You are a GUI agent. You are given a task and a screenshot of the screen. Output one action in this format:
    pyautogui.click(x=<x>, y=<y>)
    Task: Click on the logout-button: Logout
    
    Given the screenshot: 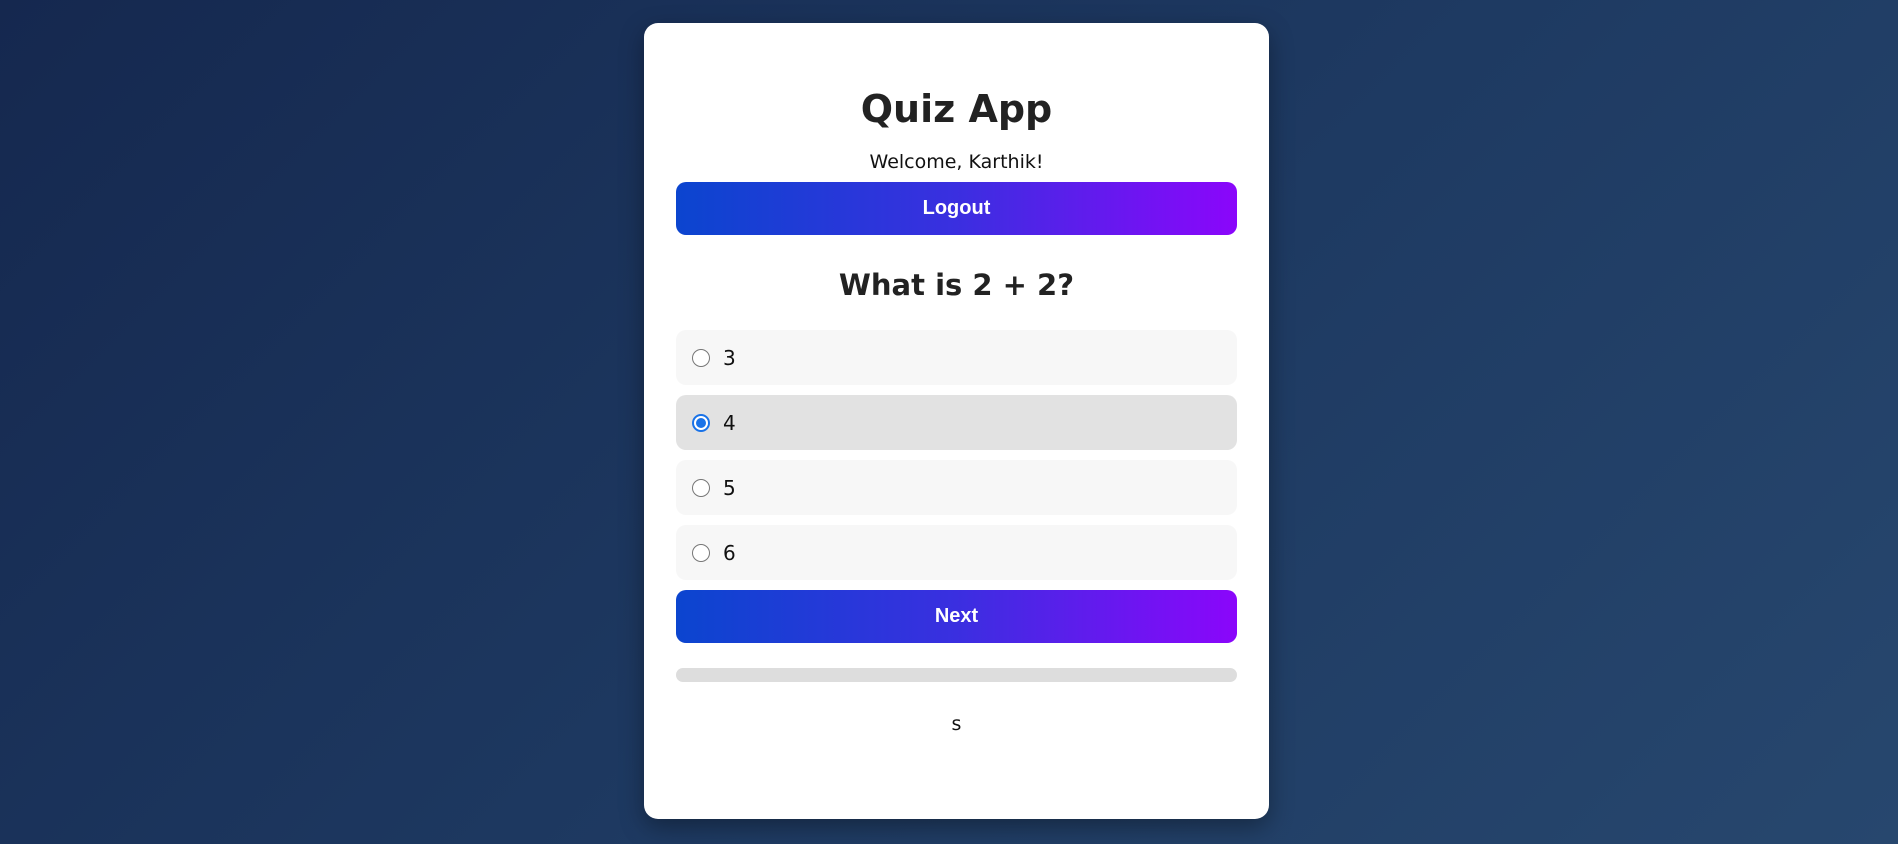 What is the action you would take?
    pyautogui.click(x=956, y=208)
    